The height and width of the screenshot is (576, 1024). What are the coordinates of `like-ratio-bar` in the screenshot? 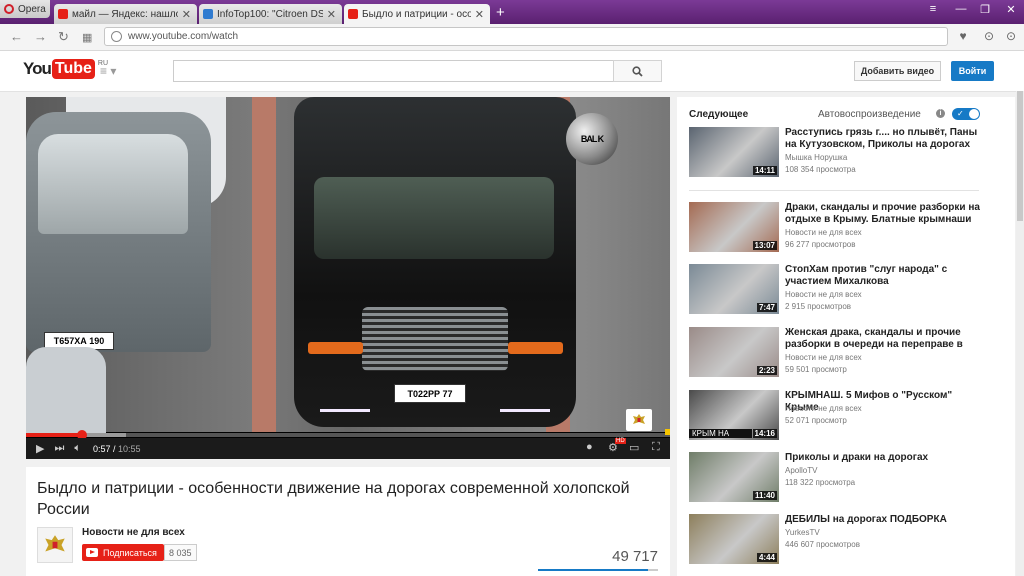 It's located at (598, 570).